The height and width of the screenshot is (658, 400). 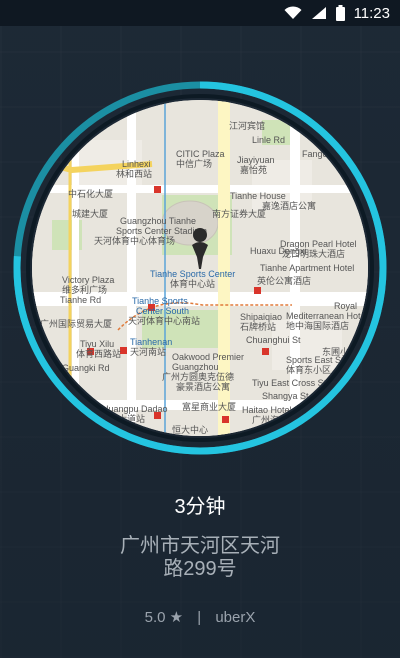 I want to click on battery-icon, so click(x=340, y=13).